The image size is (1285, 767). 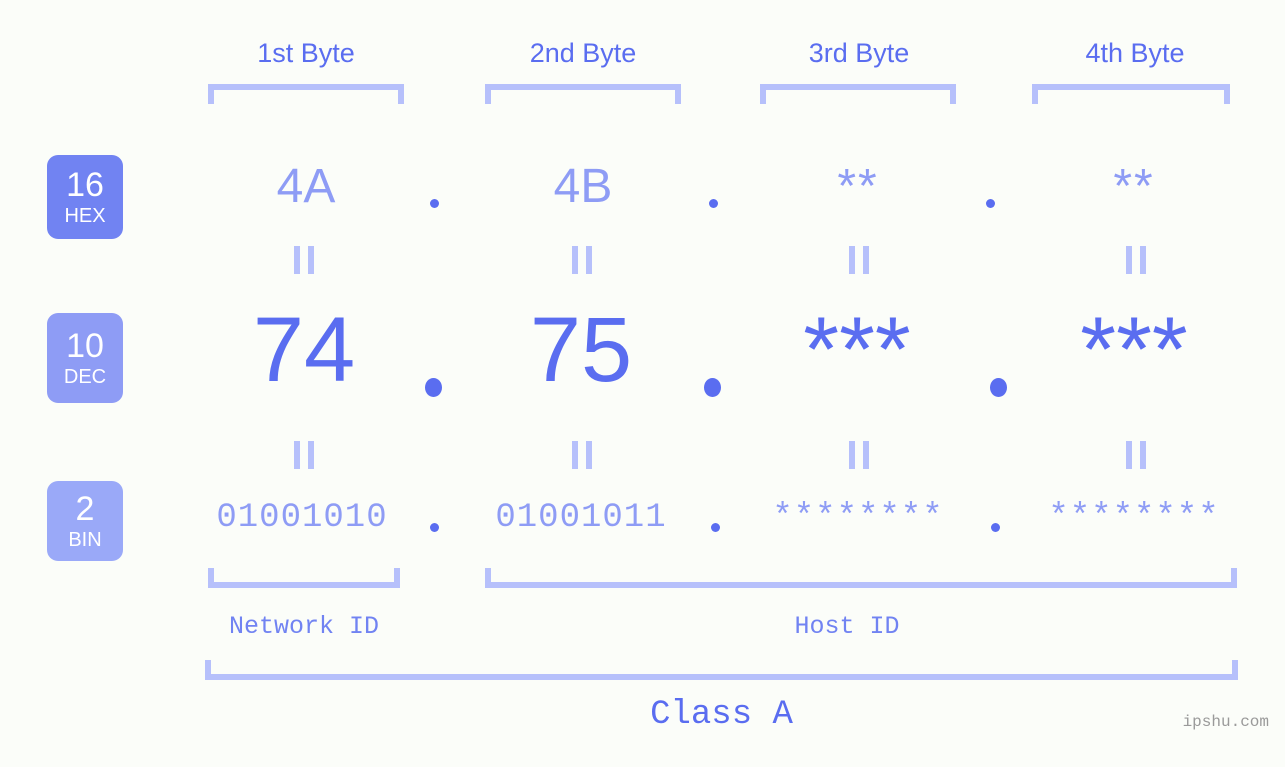 I want to click on radix-badge-dec: 10 DEC, so click(x=85, y=358).